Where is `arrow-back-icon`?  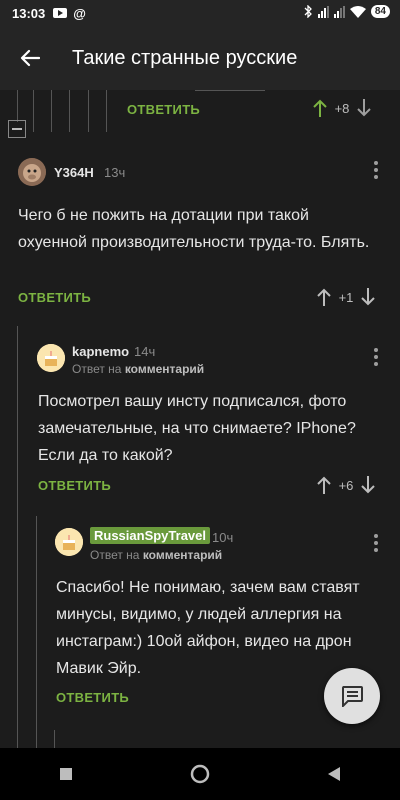 arrow-back-icon is located at coordinates (30, 58).